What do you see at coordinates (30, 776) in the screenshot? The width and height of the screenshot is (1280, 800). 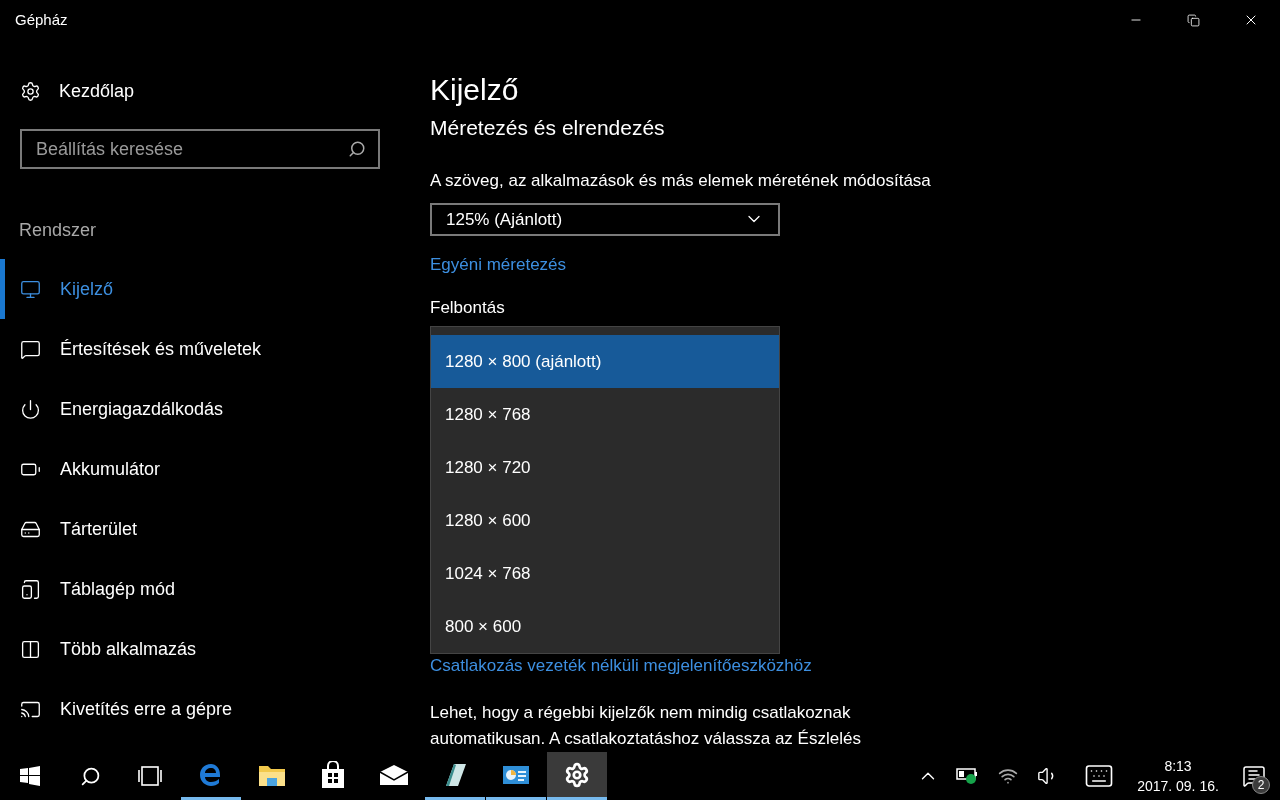 I see `windows-logo-icon` at bounding box center [30, 776].